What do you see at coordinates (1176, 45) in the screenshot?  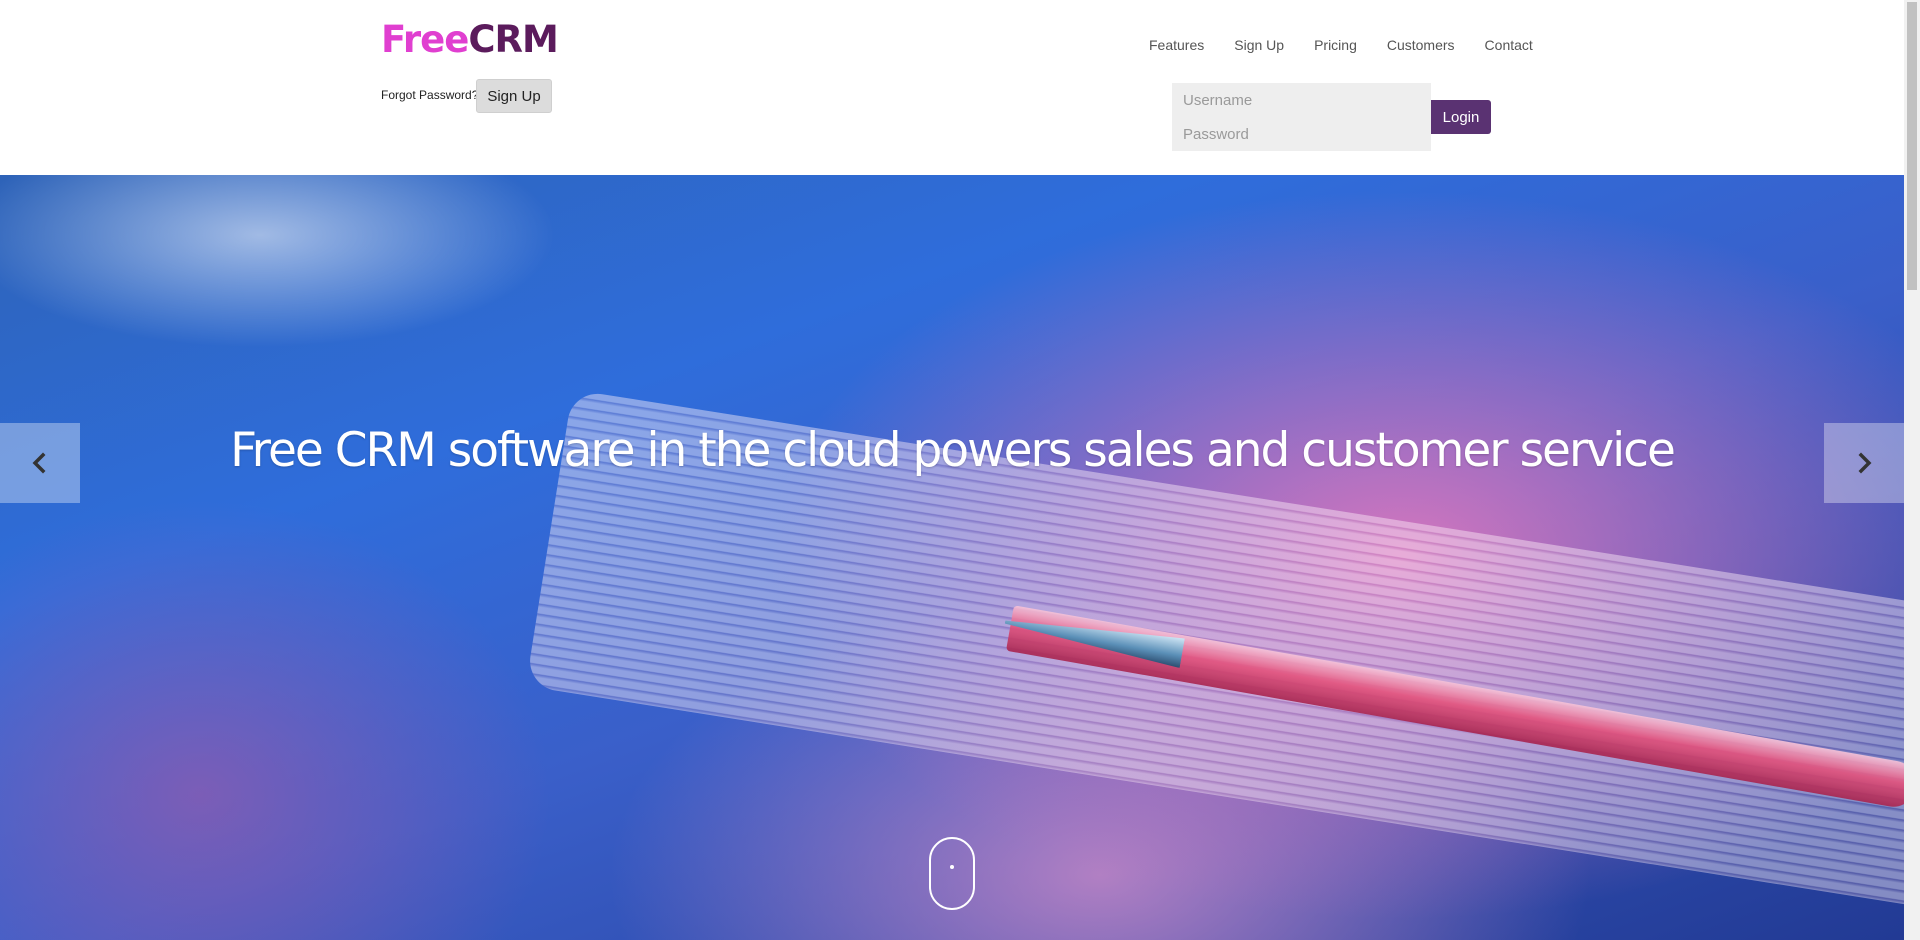 I see `nav-item-features: Features` at bounding box center [1176, 45].